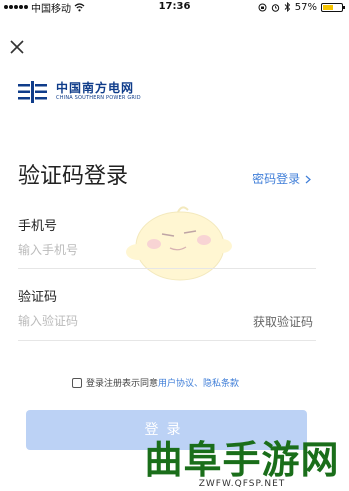  Describe the element at coordinates (275, 7) in the screenshot. I see `alarm-icon` at that location.